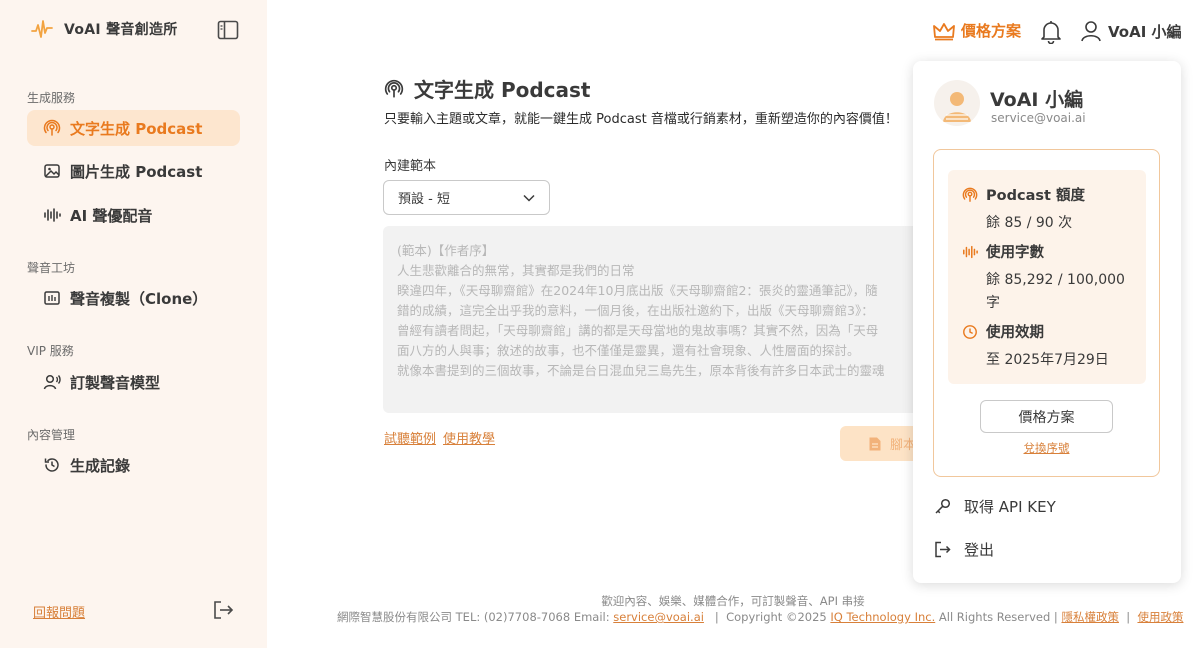  Describe the element at coordinates (52, 171) in the screenshot. I see `image-icon` at that location.